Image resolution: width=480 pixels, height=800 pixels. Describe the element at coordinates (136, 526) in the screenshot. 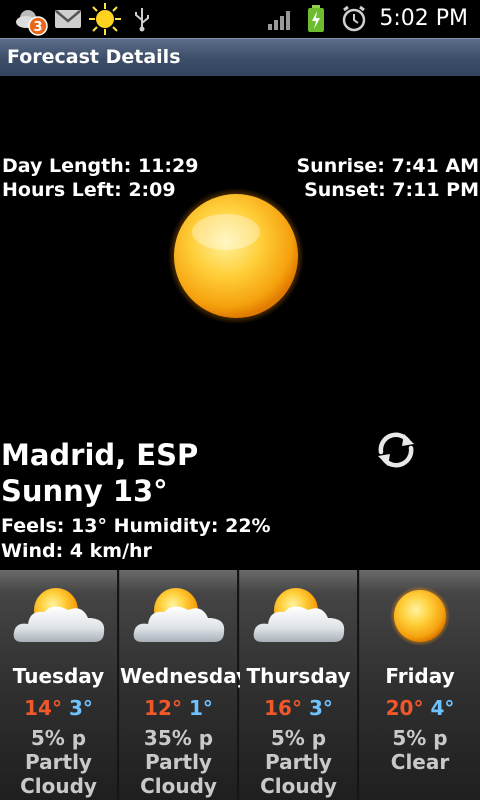

I see `feels-humidity: Feels: 13° Humidity: 22%` at that location.